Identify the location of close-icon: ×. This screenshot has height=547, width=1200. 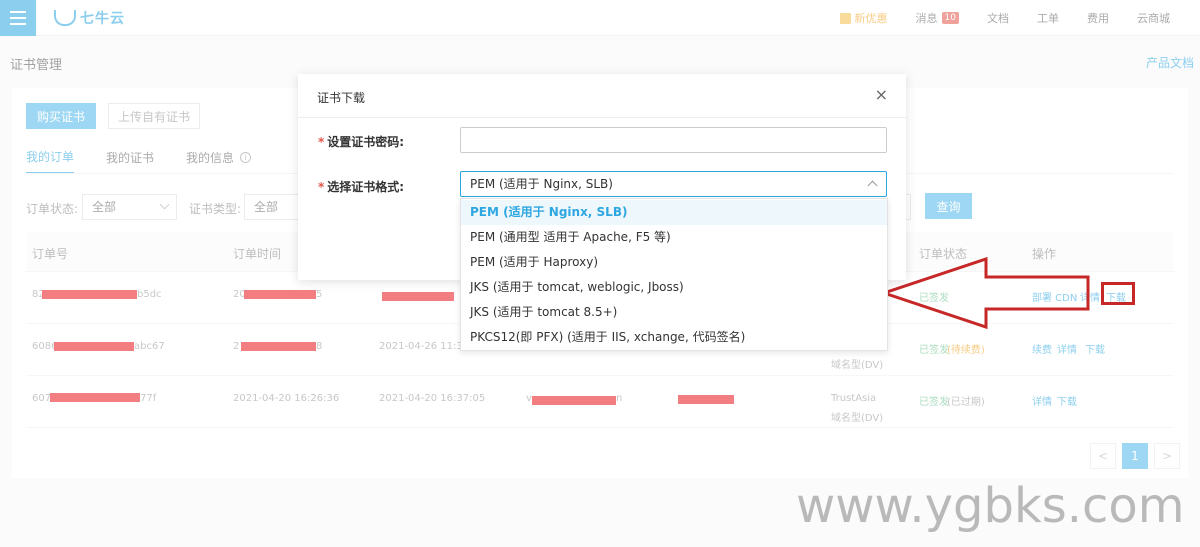
(881, 95).